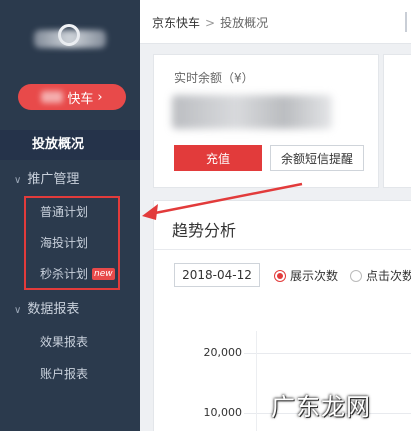  What do you see at coordinates (70, 342) in the screenshot?
I see `nav-item-effect-report: 效果报表` at bounding box center [70, 342].